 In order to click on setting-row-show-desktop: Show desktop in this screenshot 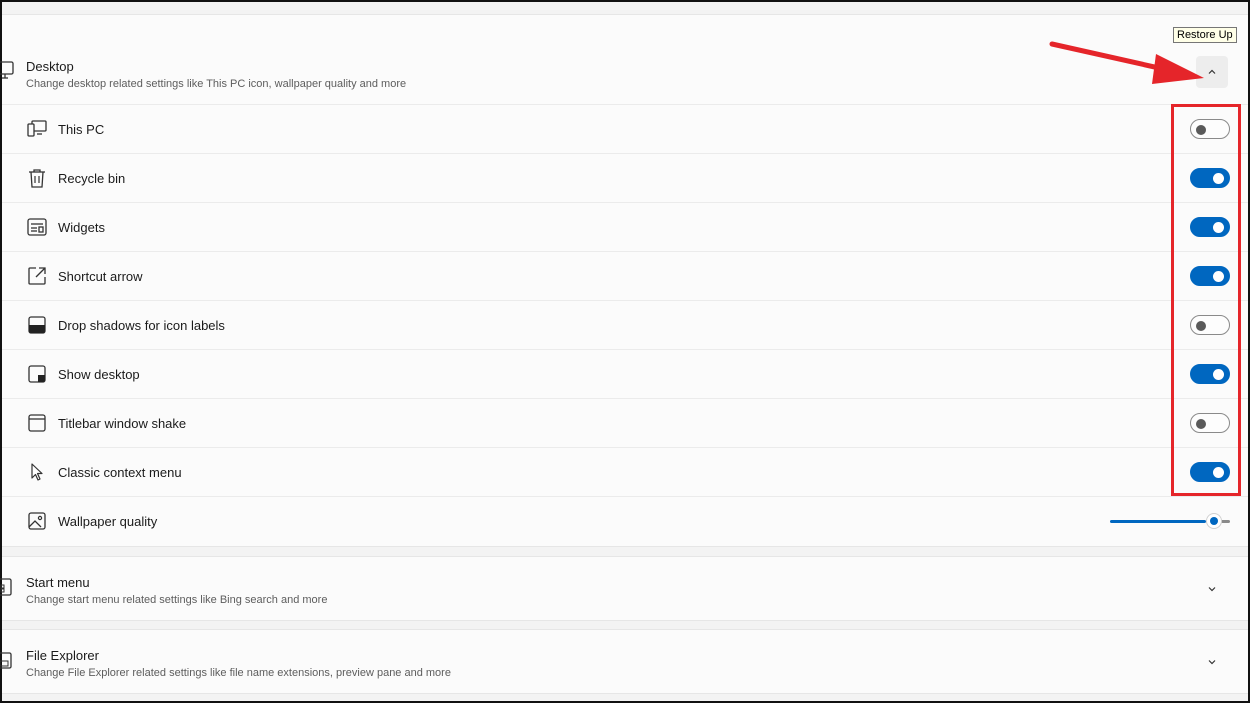, I will do `click(625, 373)`.